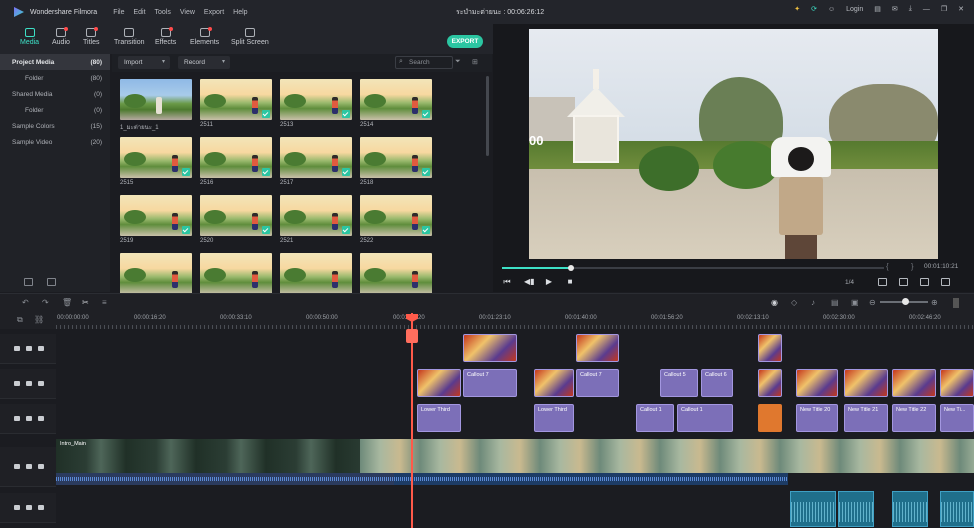 The height and width of the screenshot is (528, 974). I want to click on media-tile: 2516, so click(236, 166).